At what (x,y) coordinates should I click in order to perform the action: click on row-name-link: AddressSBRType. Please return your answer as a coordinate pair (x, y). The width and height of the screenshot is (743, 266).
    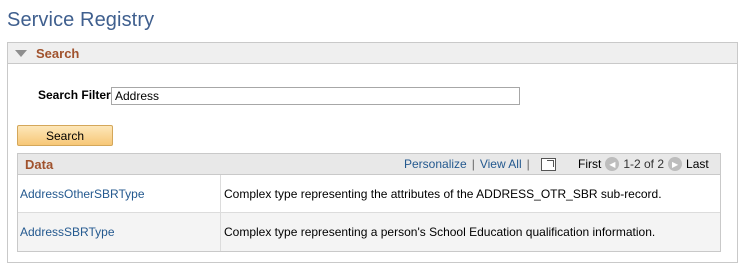
    Looking at the image, I should click on (67, 232).